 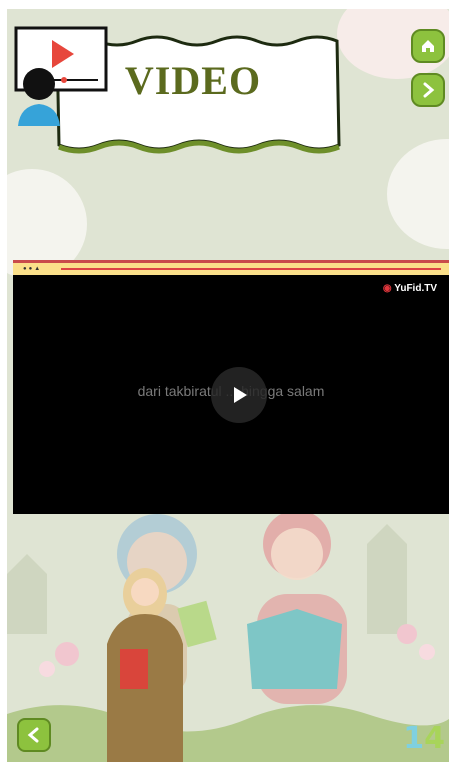 I want to click on page-title: VIDEO, so click(x=193, y=80).